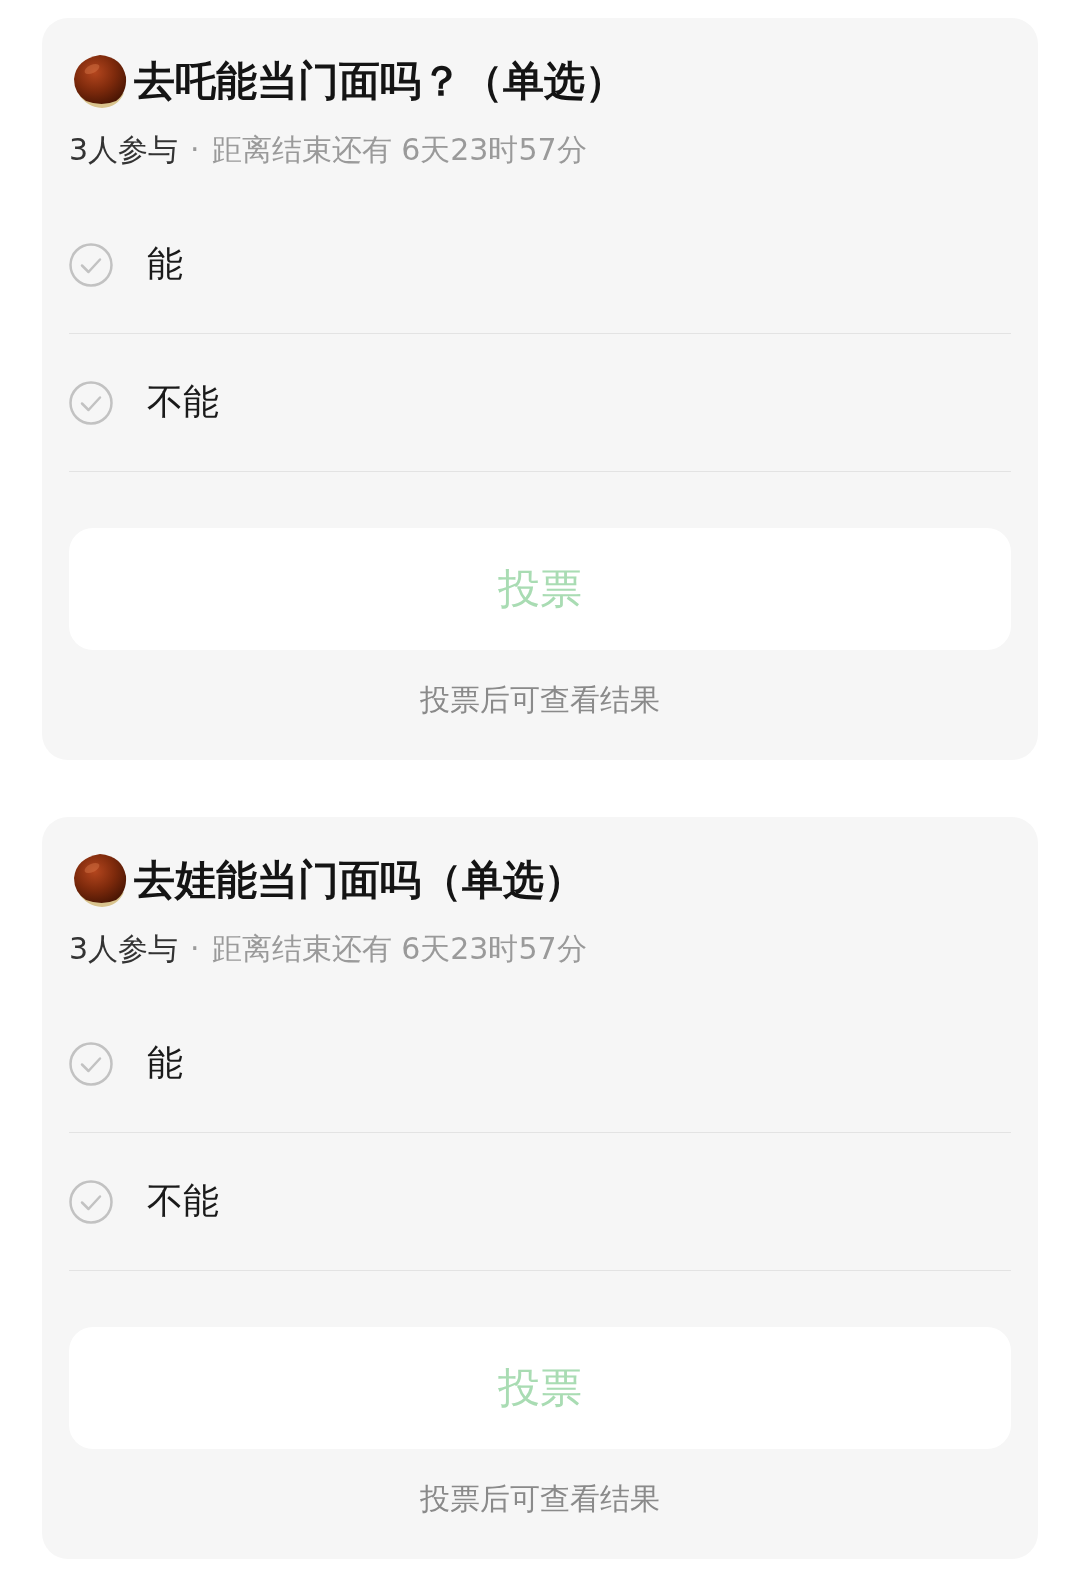 This screenshot has width=1080, height=1593. I want to click on poll-title: 去吒能当门面吗？（单选）, so click(380, 81).